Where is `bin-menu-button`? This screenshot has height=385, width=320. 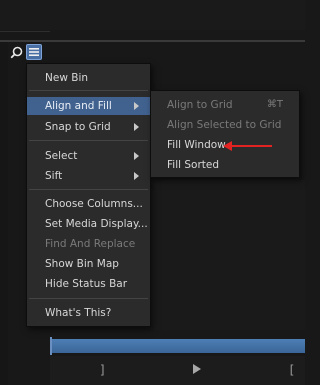 bin-menu-button is located at coordinates (34, 52).